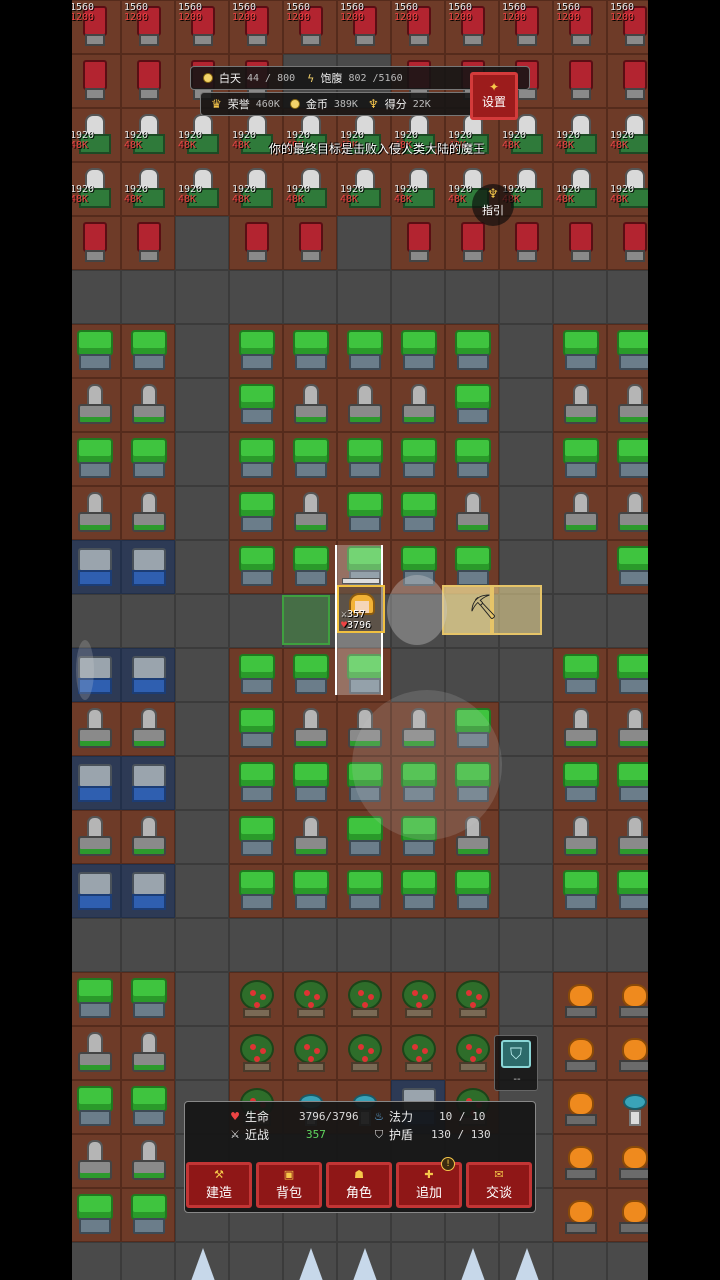 This screenshot has width=720, height=1280. I want to click on player-character: ⚔357 ♥3796, so click(361, 609).